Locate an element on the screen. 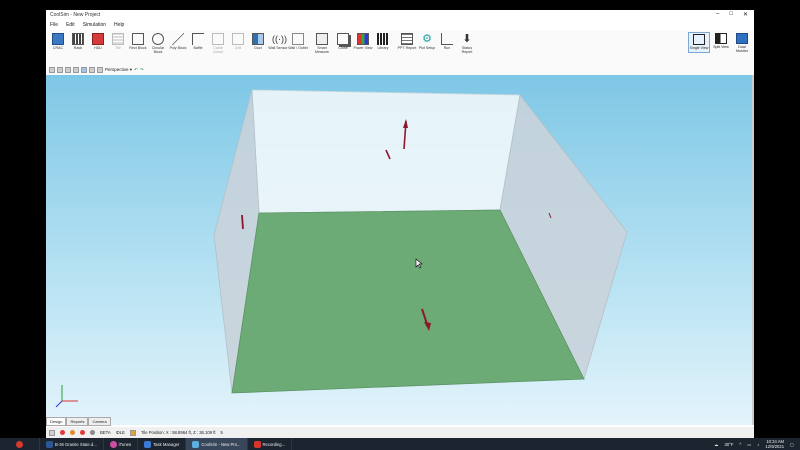 The image size is (800, 450). status-orange-icon is located at coordinates (72, 432).